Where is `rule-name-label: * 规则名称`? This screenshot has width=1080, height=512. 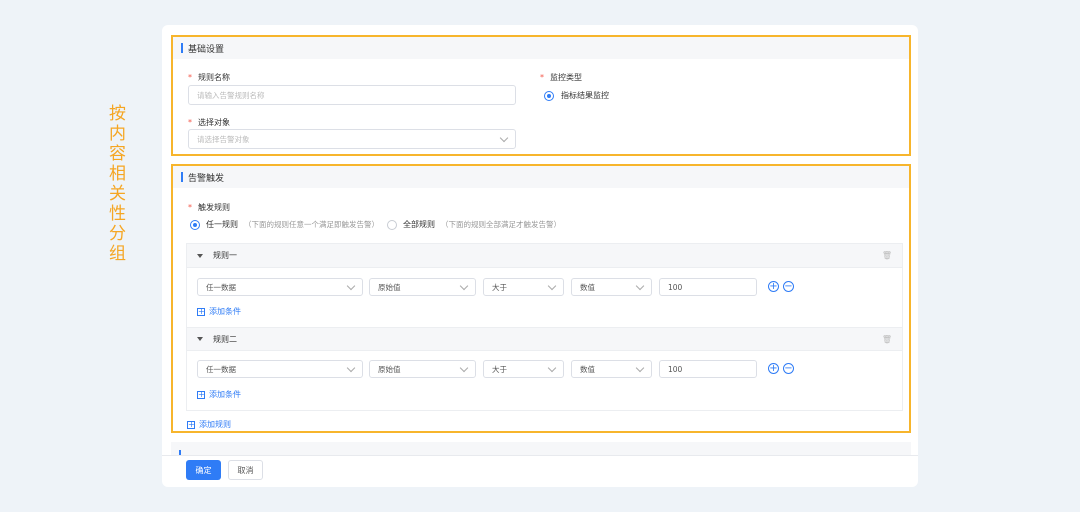
rule-name-label: * 规则名称 is located at coordinates (209, 77).